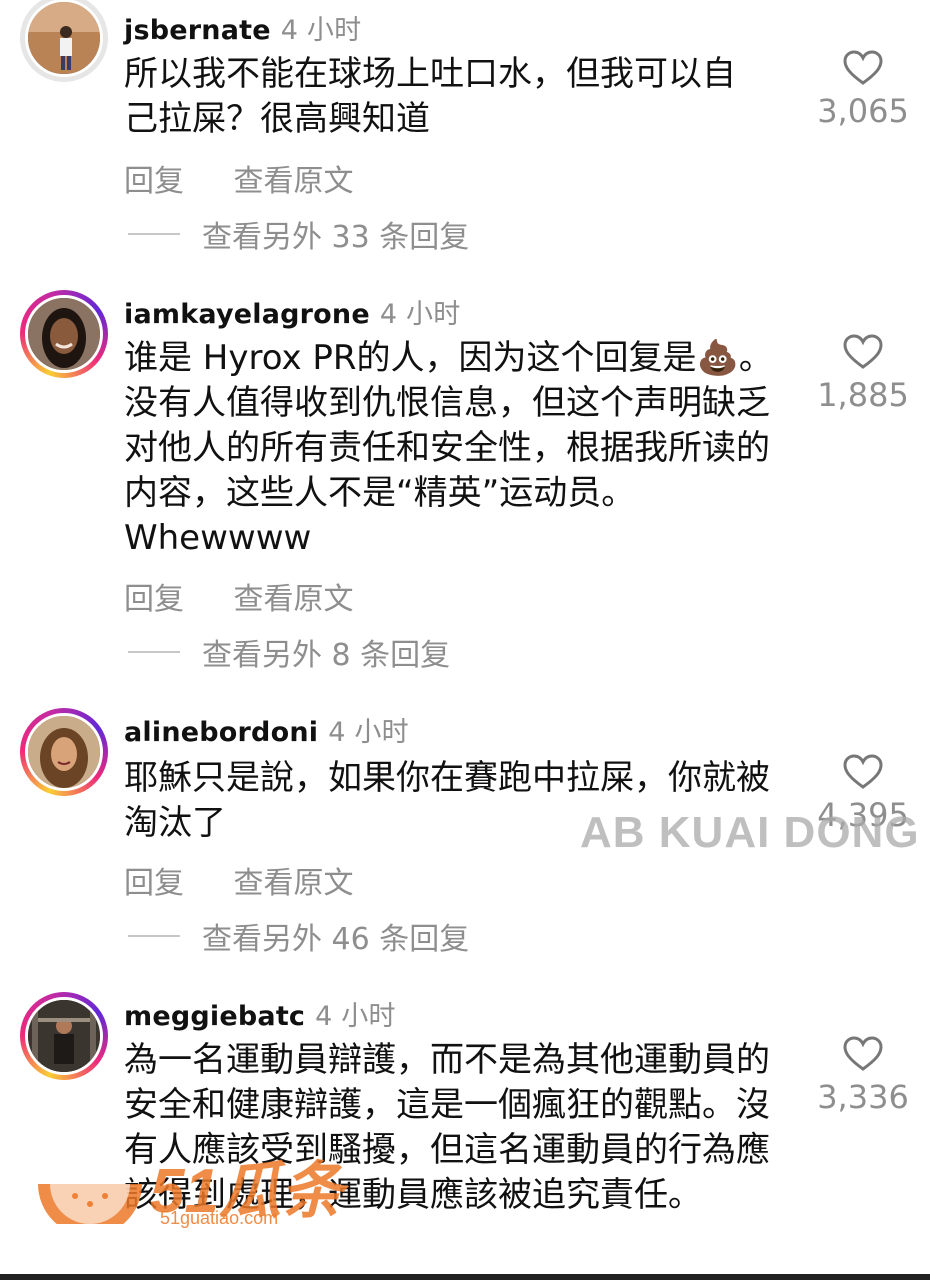  What do you see at coordinates (214, 1016) in the screenshot?
I see `username-text: meggiebatc` at bounding box center [214, 1016].